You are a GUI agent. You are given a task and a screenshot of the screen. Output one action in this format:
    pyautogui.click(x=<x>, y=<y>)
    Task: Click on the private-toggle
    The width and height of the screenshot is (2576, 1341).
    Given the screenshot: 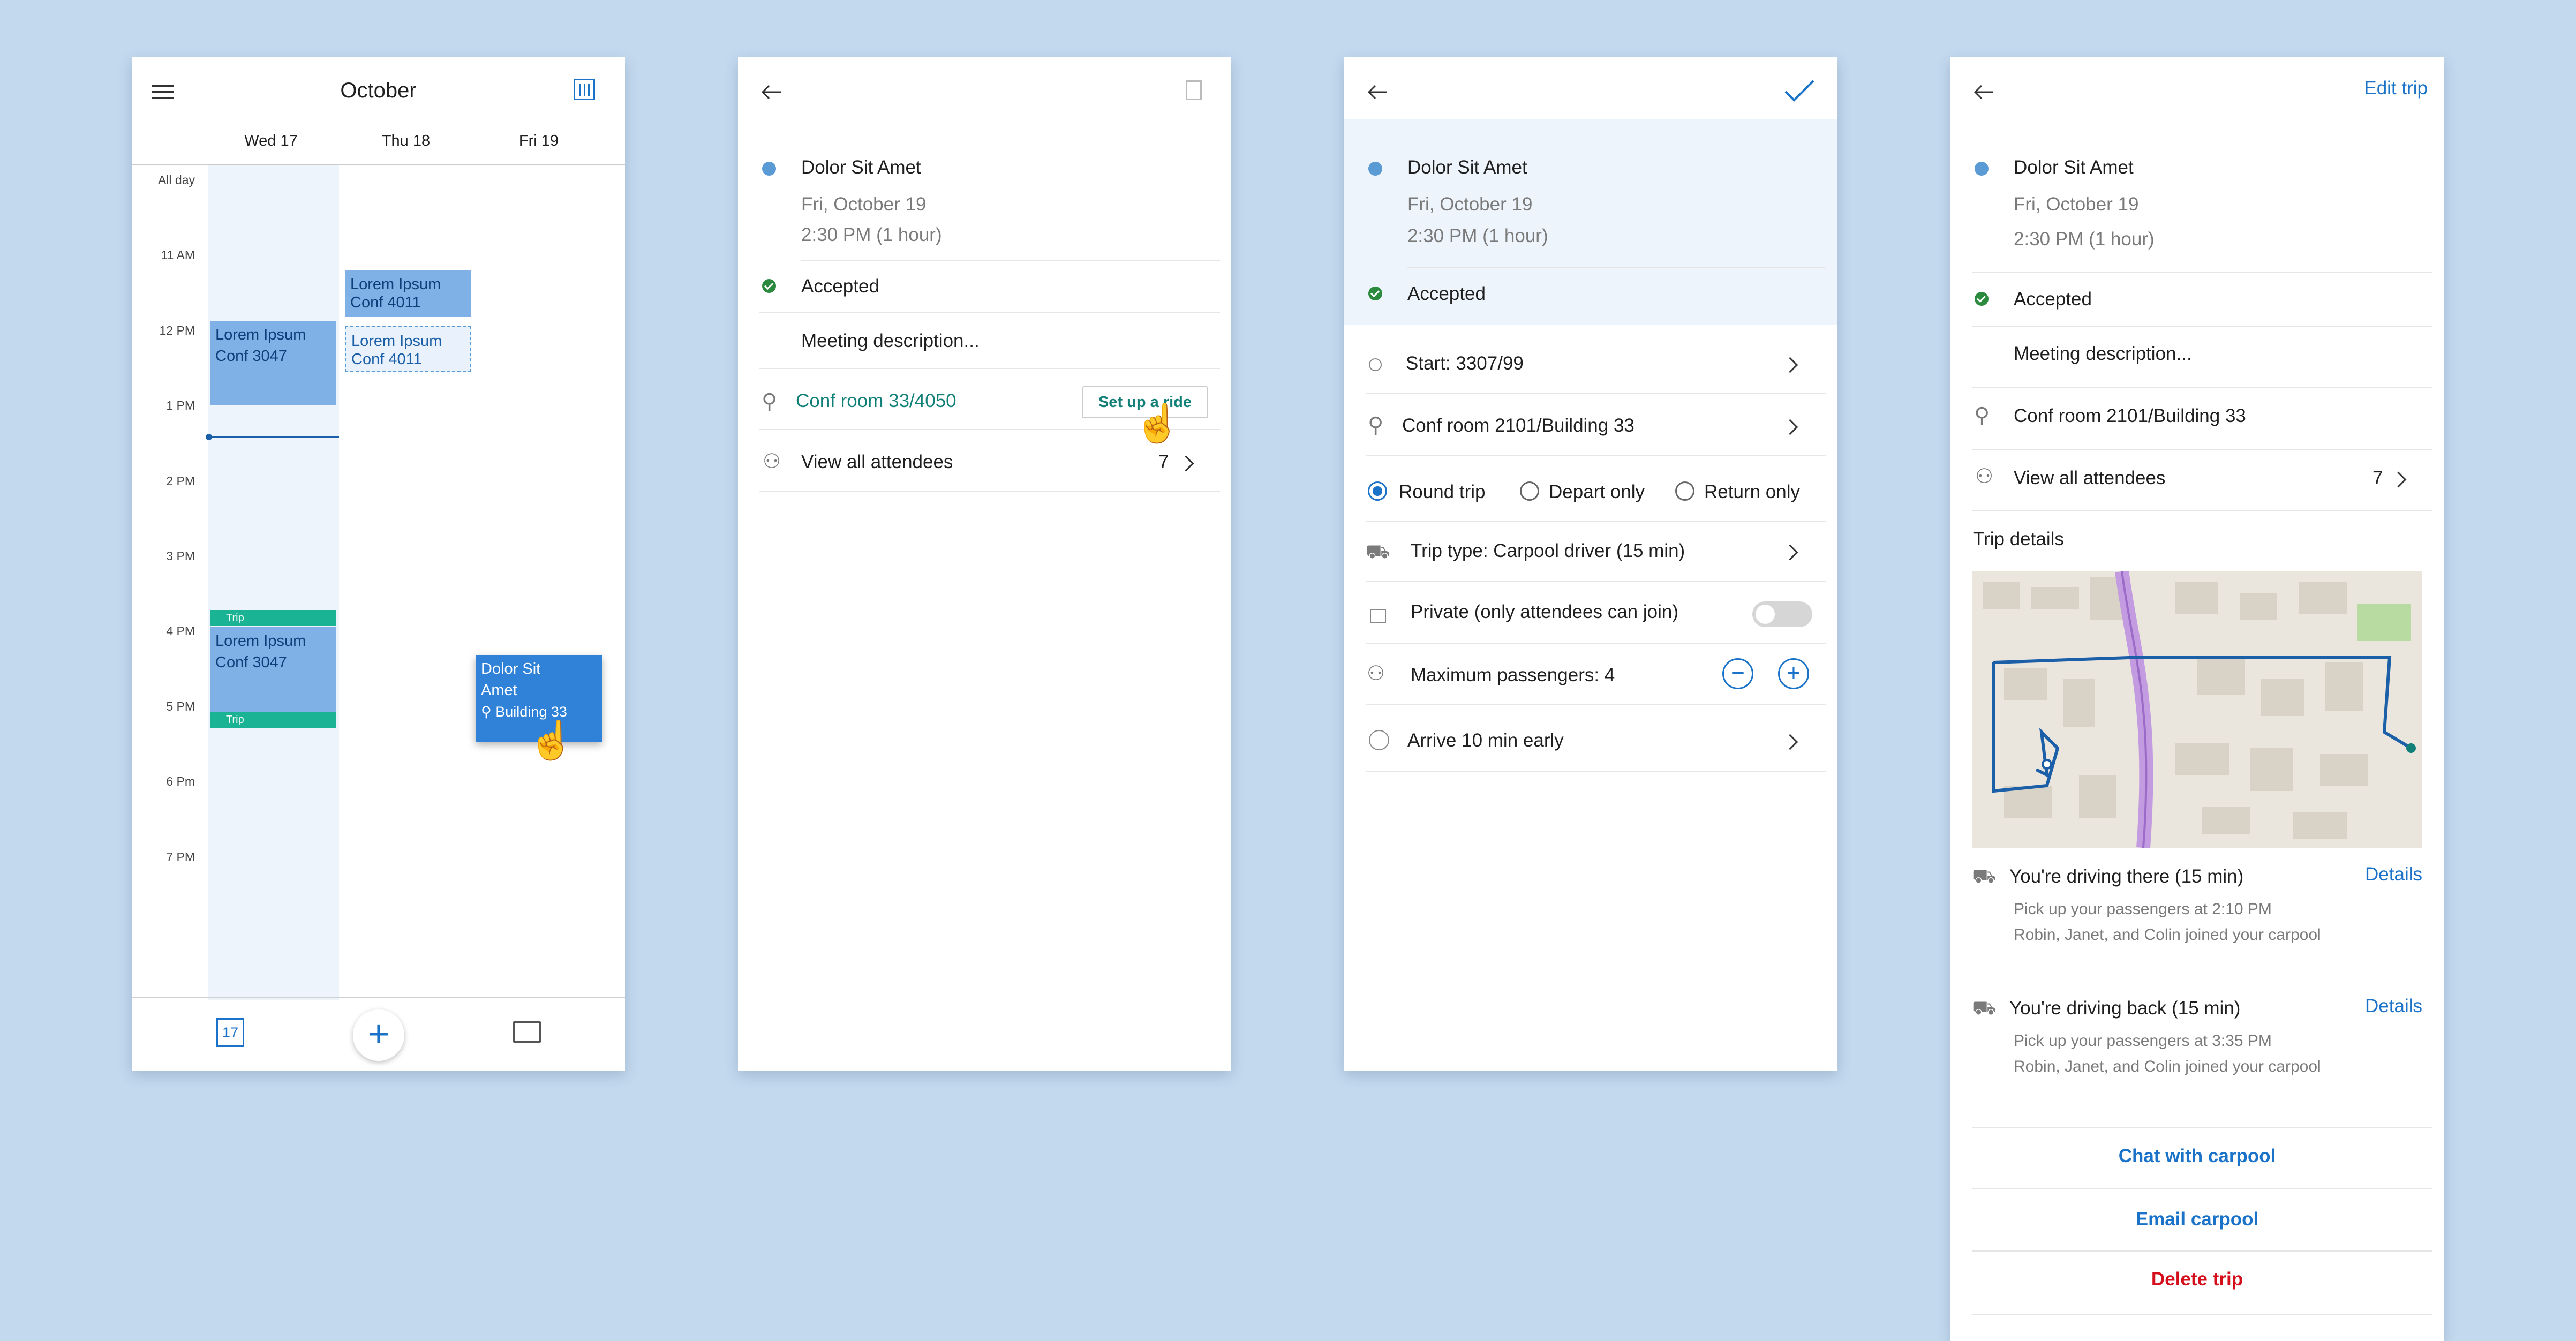 What is the action you would take?
    pyautogui.click(x=1782, y=614)
    